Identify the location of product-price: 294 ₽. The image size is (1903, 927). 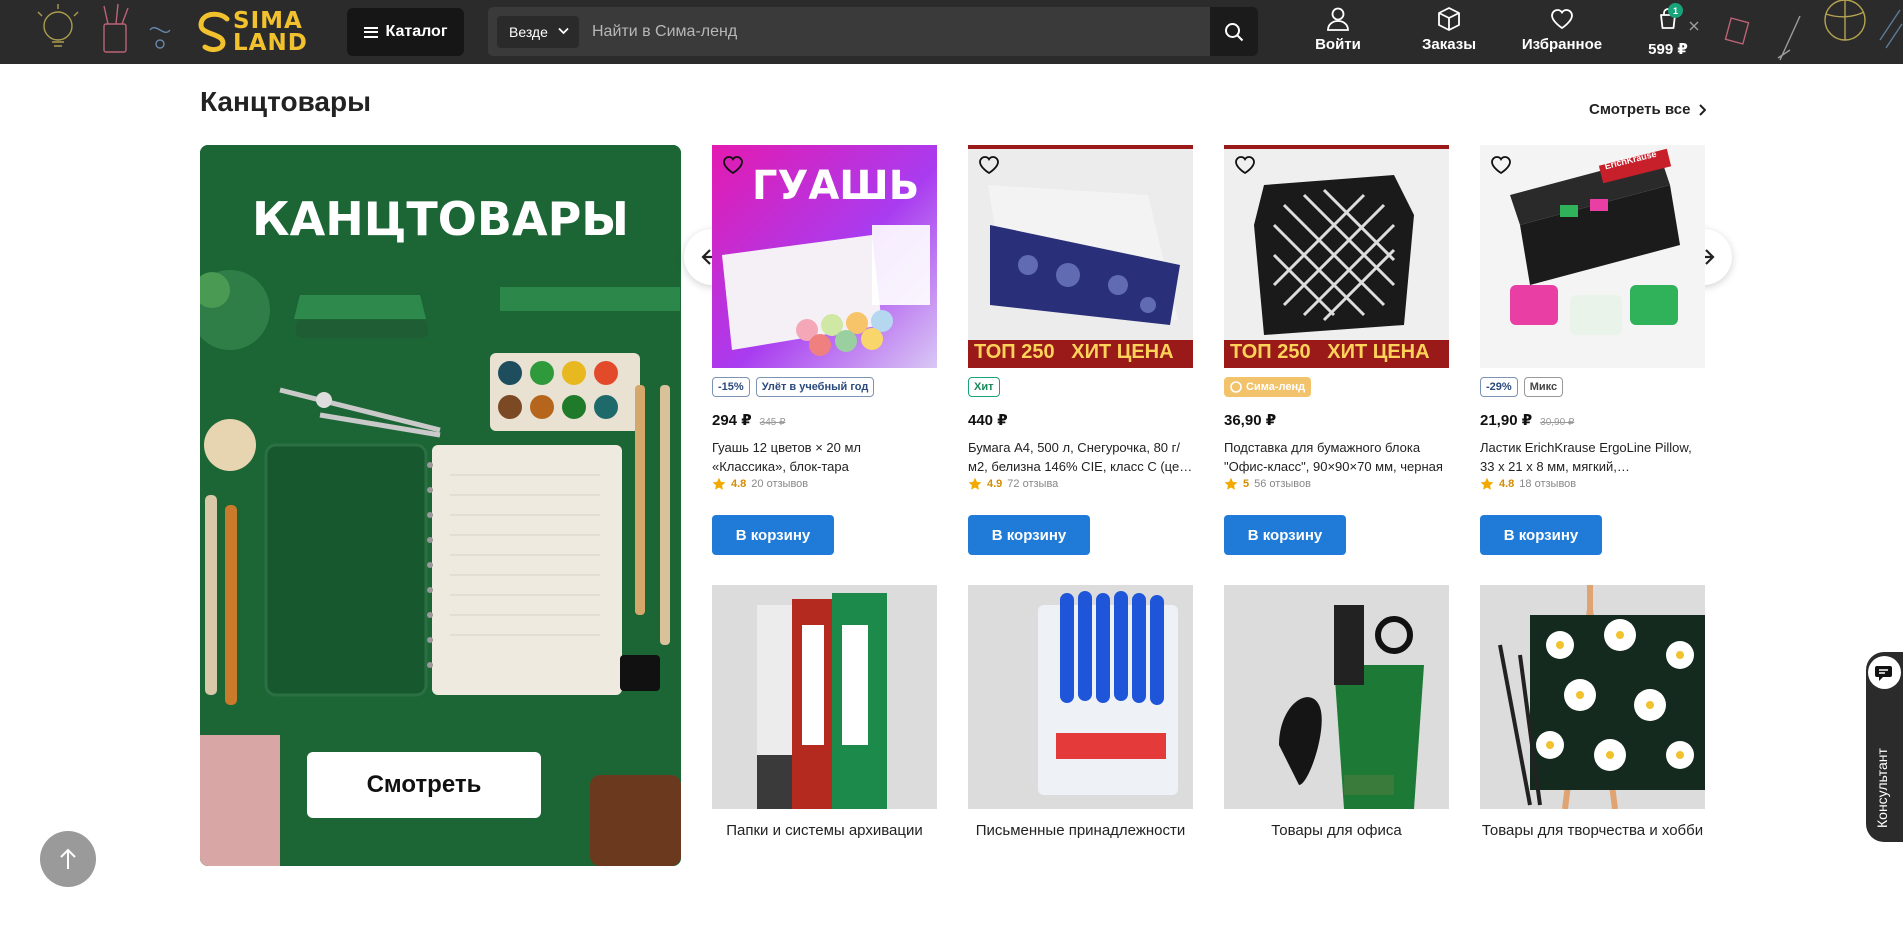
(732, 420).